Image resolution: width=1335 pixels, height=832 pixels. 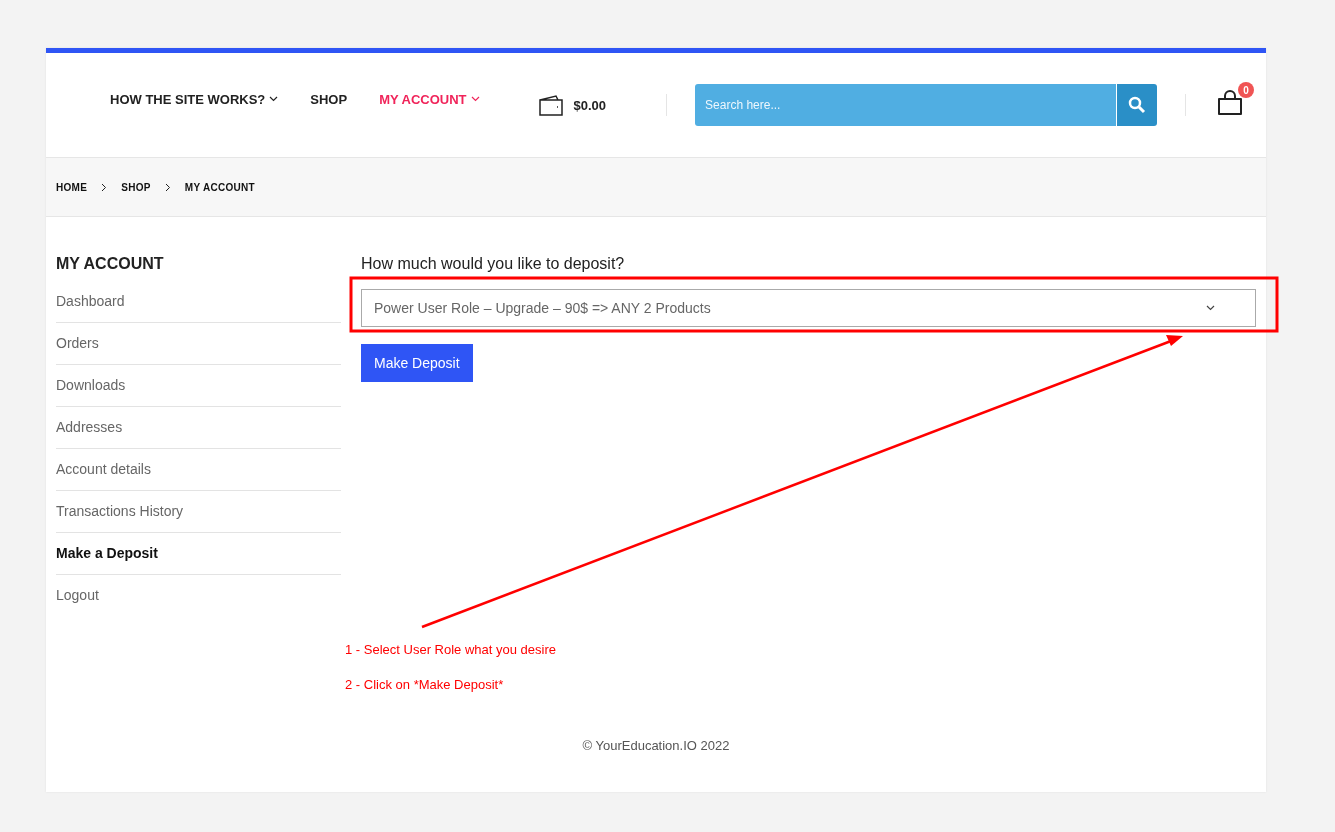 What do you see at coordinates (1230, 103) in the screenshot?
I see `shopping-bag-icon` at bounding box center [1230, 103].